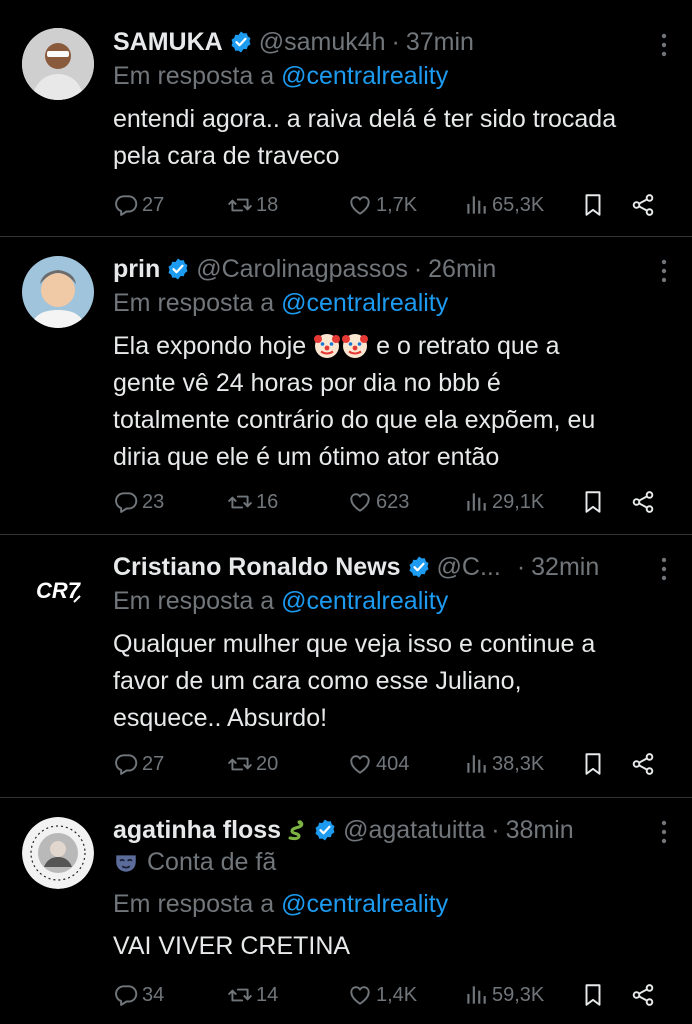 The height and width of the screenshot is (1024, 692). I want to click on tweet-text-line: favor de um cara como esse Juliano,, so click(317, 681).